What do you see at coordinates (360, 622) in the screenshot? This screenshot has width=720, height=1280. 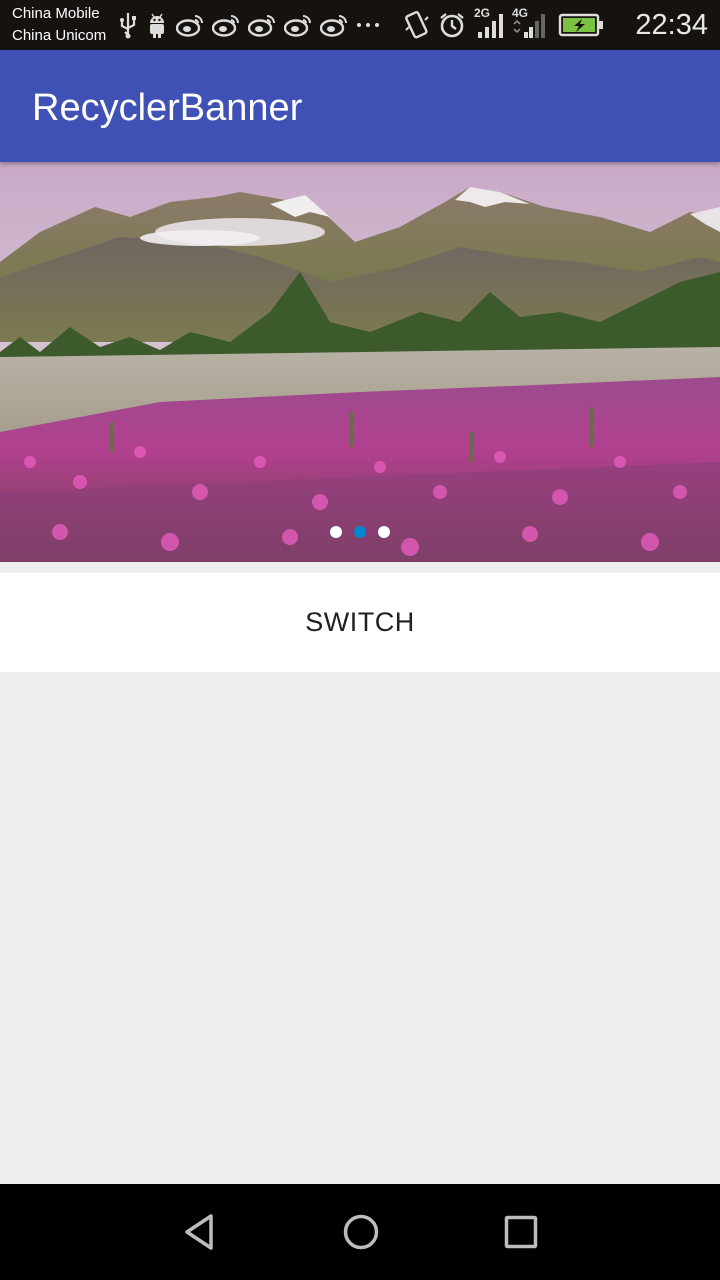 I see `switch-button: SWITCH` at bounding box center [360, 622].